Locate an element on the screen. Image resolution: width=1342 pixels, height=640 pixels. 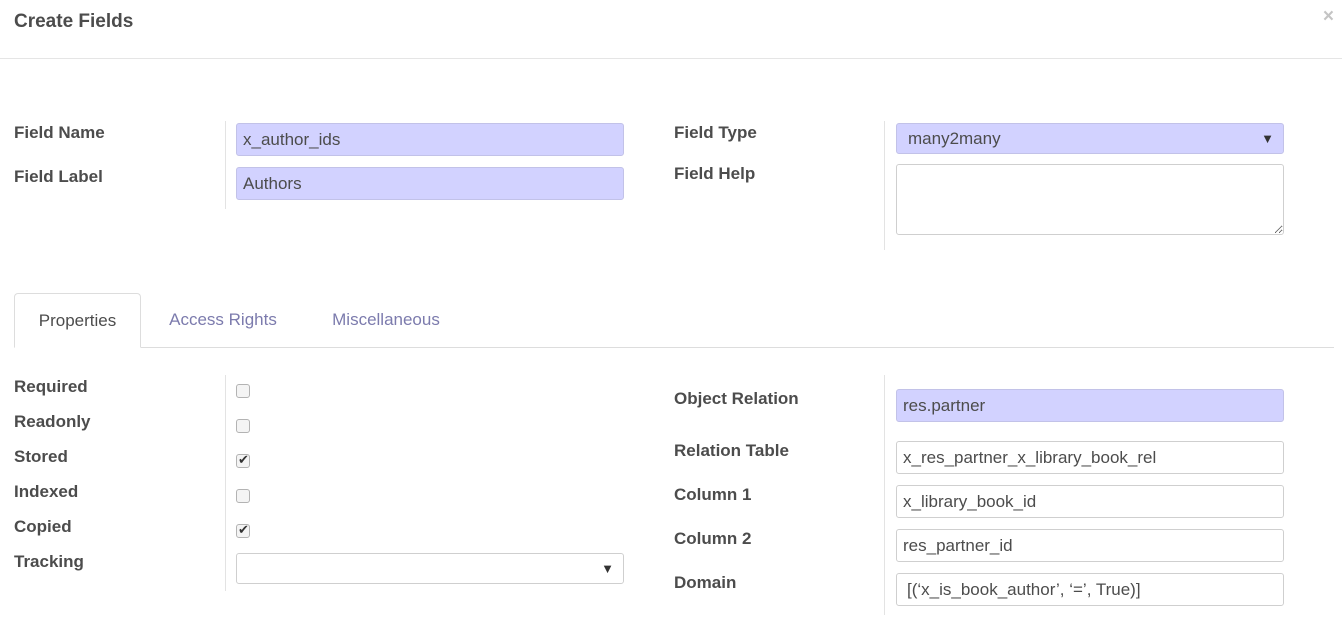
stored-checkbox: ✔ is located at coordinates (243, 460).